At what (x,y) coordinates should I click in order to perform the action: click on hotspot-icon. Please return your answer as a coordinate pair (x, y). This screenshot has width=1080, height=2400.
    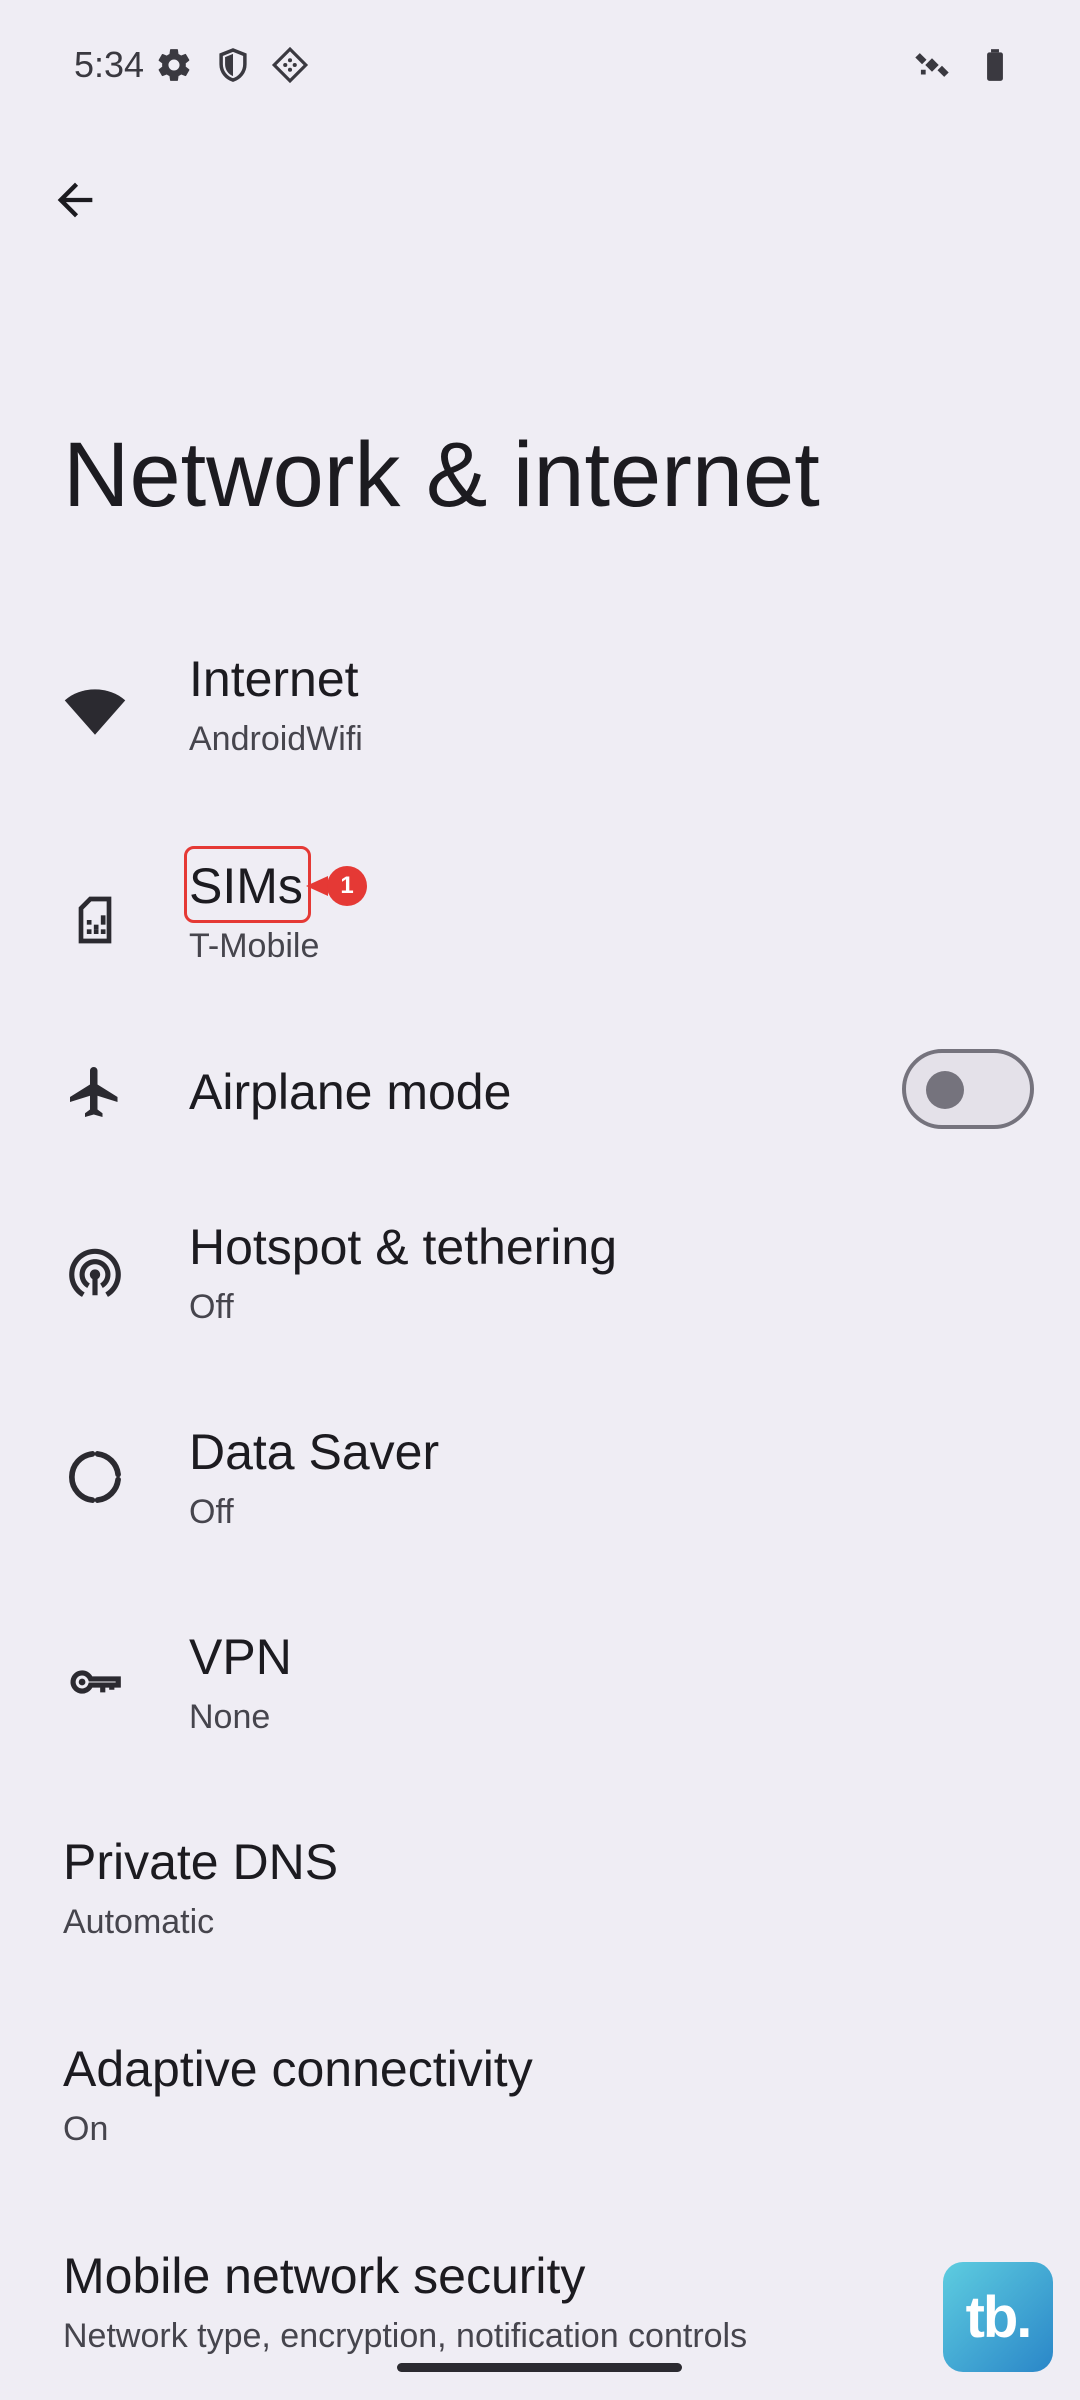
    Looking at the image, I should click on (95, 1272).